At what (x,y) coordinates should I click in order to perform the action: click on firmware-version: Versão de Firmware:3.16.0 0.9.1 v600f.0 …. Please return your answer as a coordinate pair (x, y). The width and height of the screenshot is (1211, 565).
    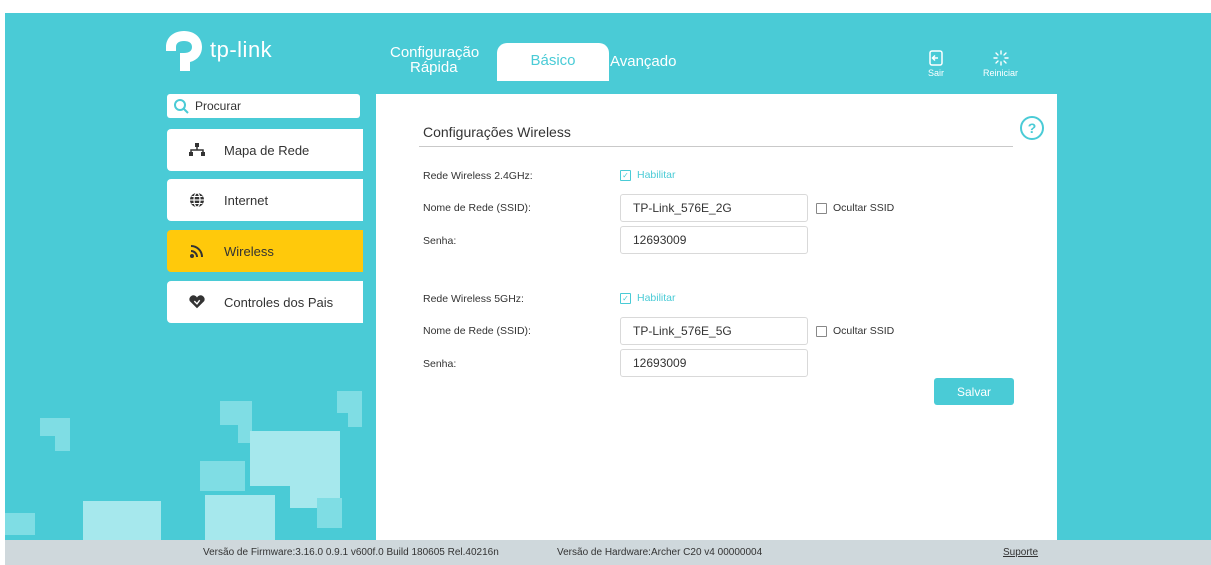
    Looking at the image, I should click on (351, 552).